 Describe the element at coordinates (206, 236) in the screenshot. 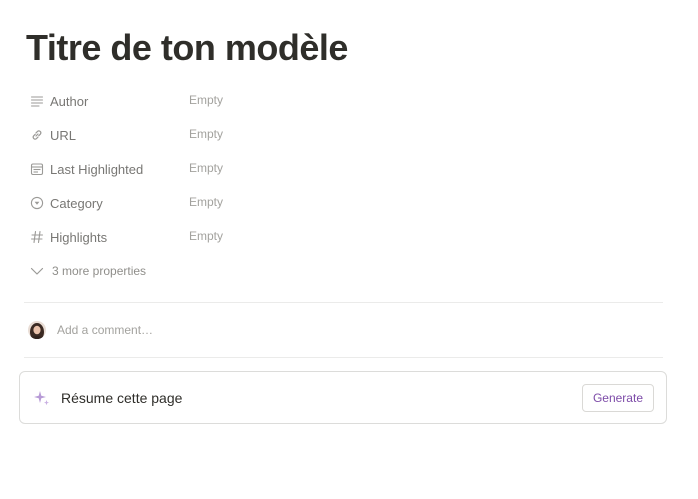

I see `property-value-highlights: Empty` at that location.